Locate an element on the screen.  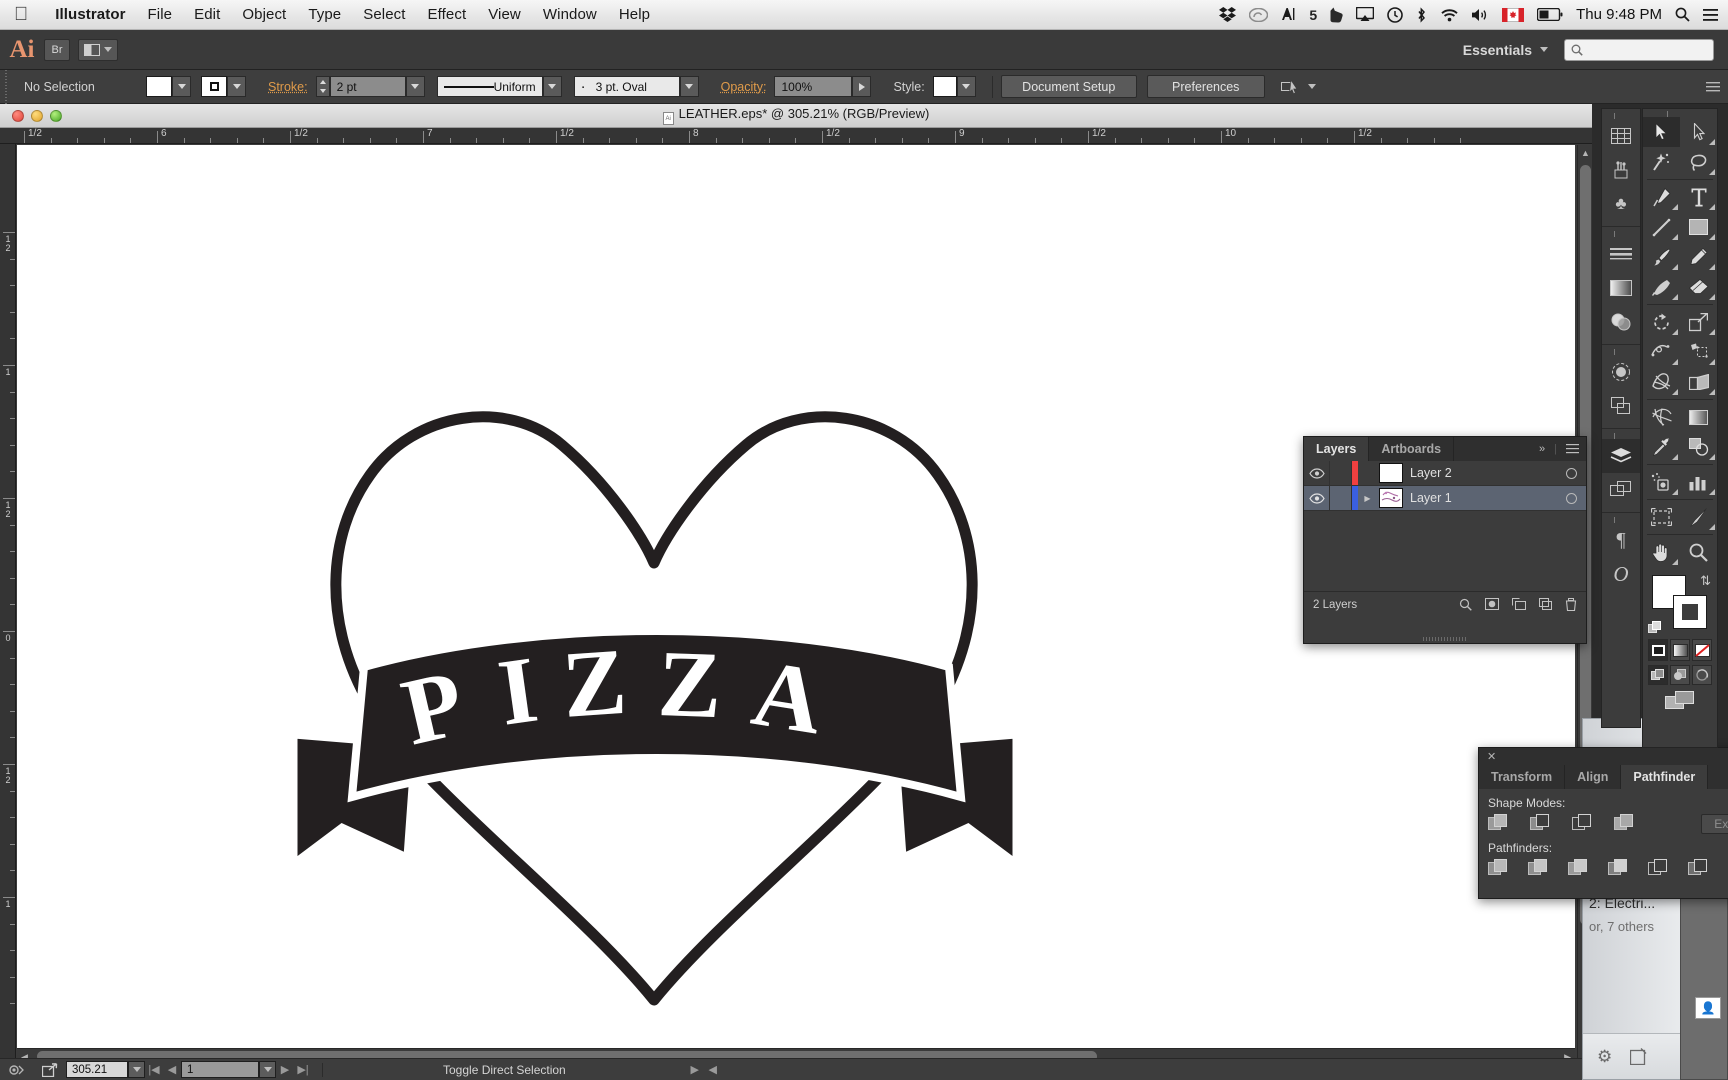
document-setup-button: Document Setup is located at coordinates (1068, 86).